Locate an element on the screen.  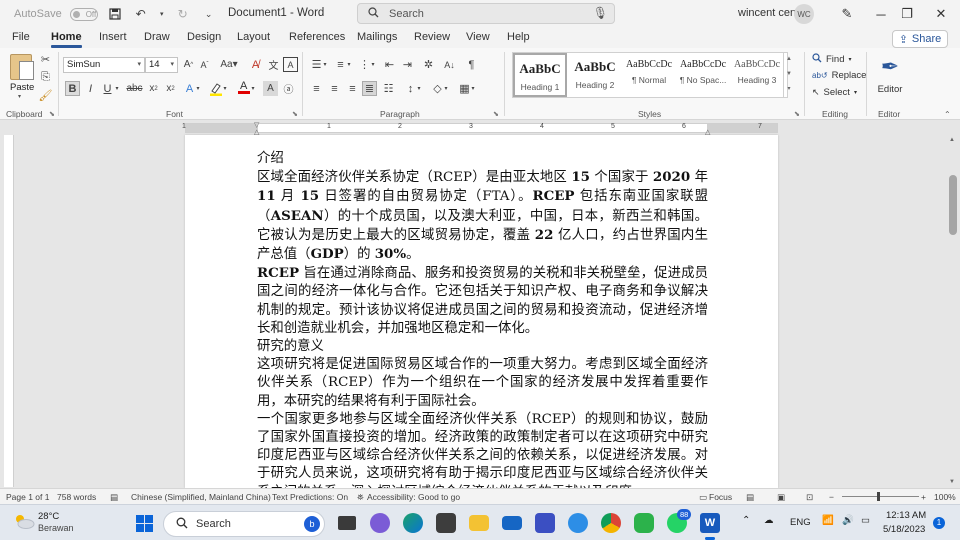
cut-icon: ✂ is located at coordinates (45, 59).